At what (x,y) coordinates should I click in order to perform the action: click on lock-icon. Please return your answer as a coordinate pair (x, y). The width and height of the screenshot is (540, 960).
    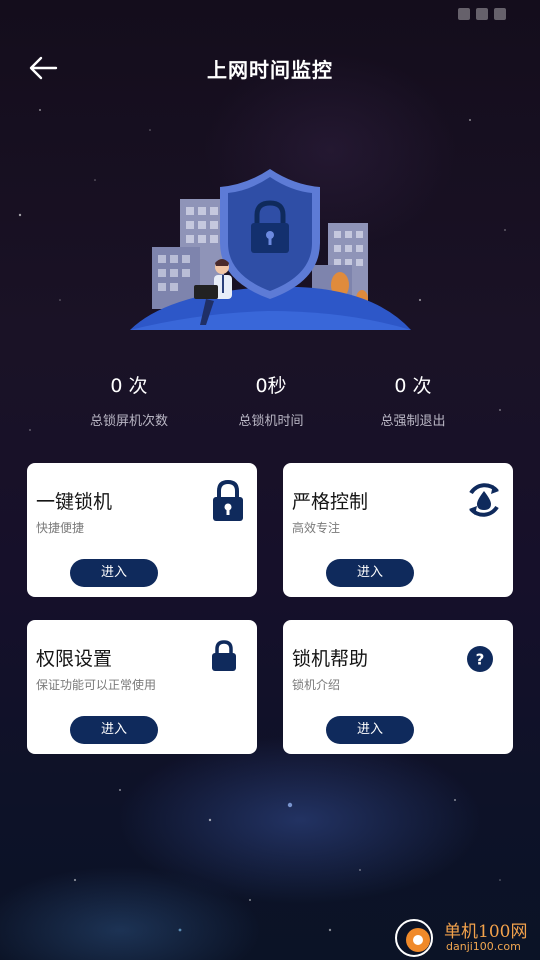
    Looking at the image, I should click on (224, 655).